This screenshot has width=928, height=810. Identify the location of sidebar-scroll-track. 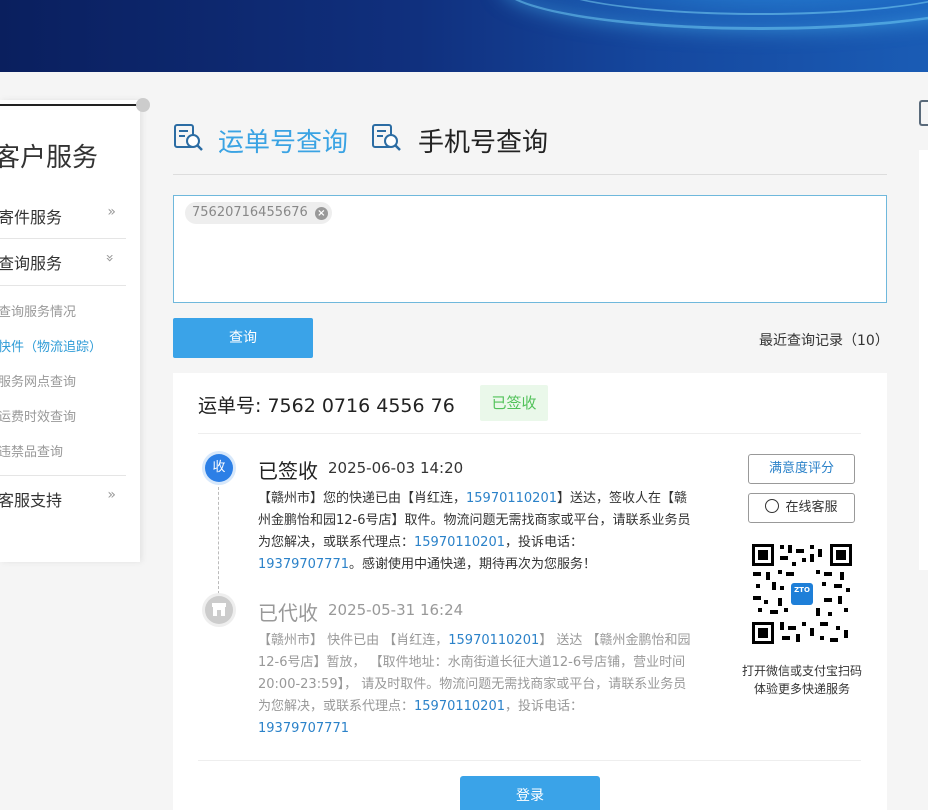
(71, 105).